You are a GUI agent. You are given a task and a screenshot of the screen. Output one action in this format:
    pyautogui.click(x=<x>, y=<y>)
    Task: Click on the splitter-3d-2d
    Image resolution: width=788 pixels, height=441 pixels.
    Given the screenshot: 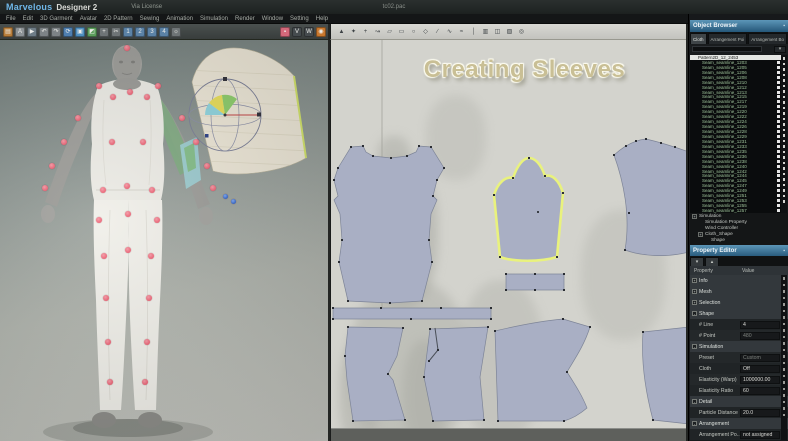 What is the action you would take?
    pyautogui.click(x=329, y=232)
    